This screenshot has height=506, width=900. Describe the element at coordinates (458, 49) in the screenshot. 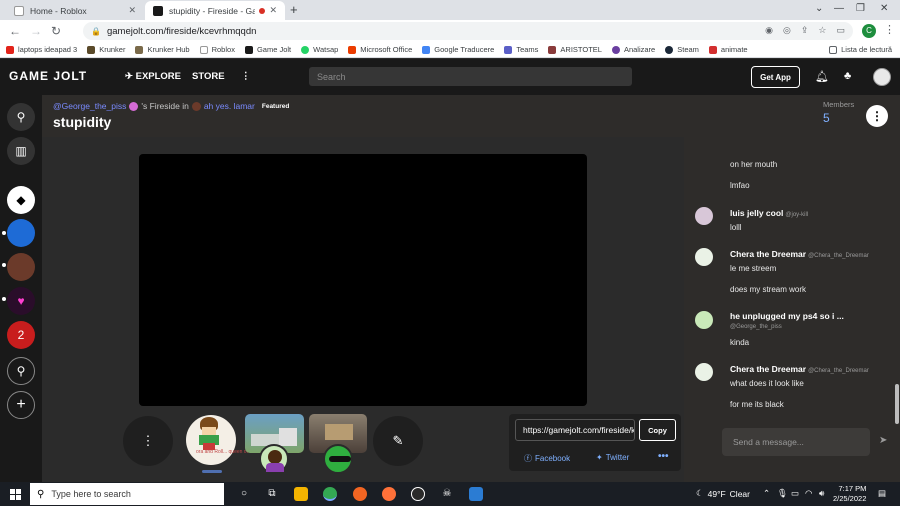

I see `bookmark-item: Google Traducere` at that location.